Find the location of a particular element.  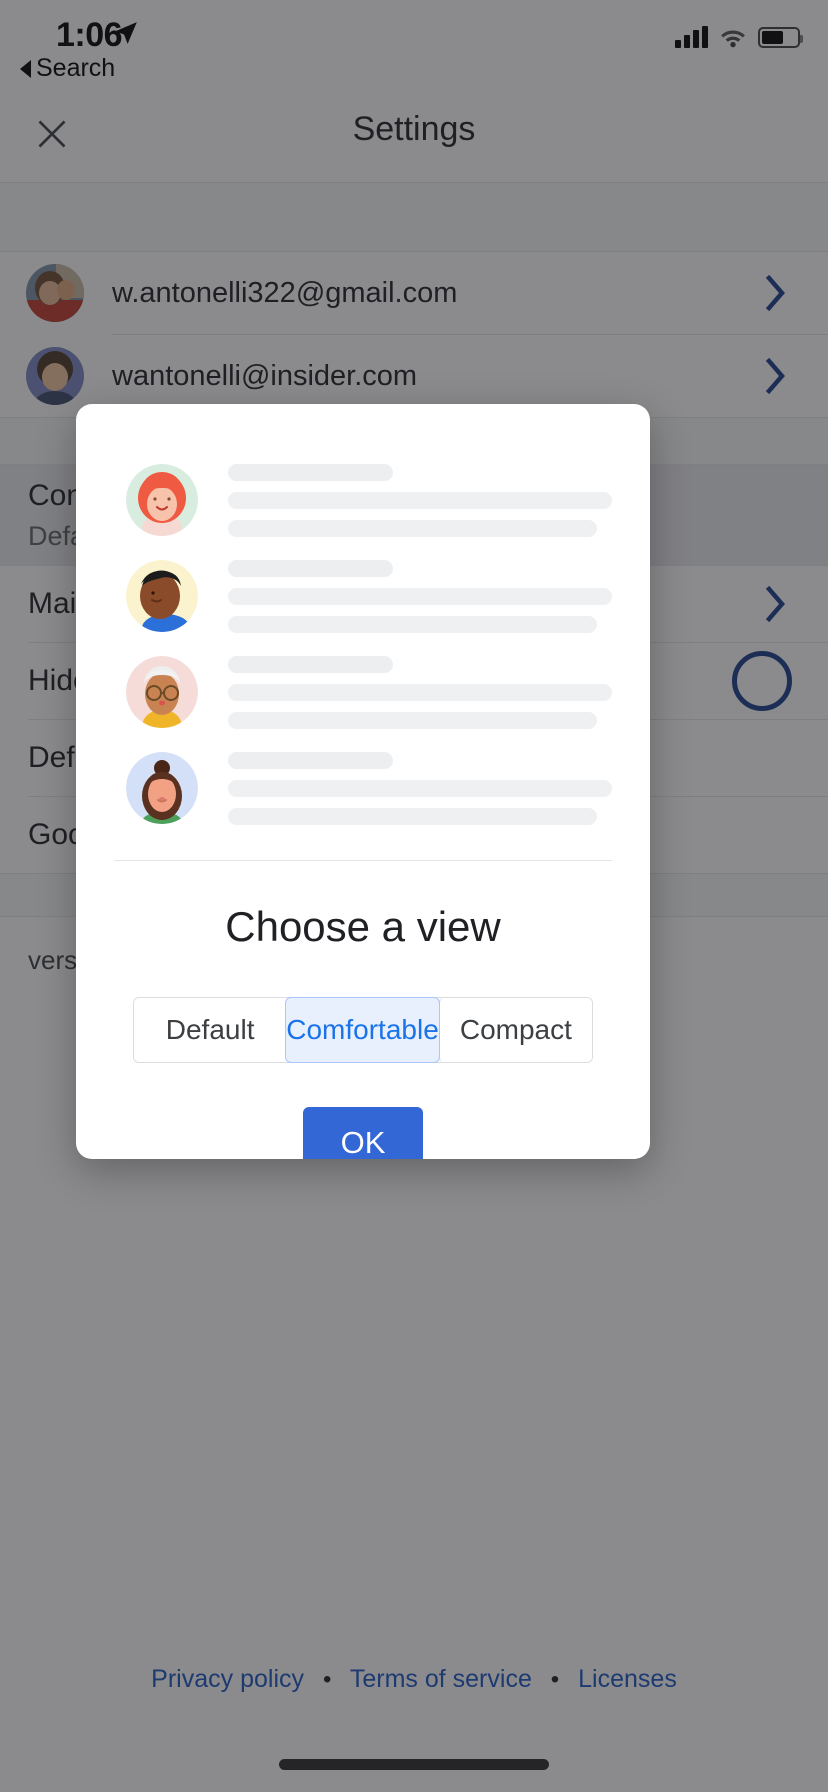

illustration-avatar-red-hair is located at coordinates (162, 500).